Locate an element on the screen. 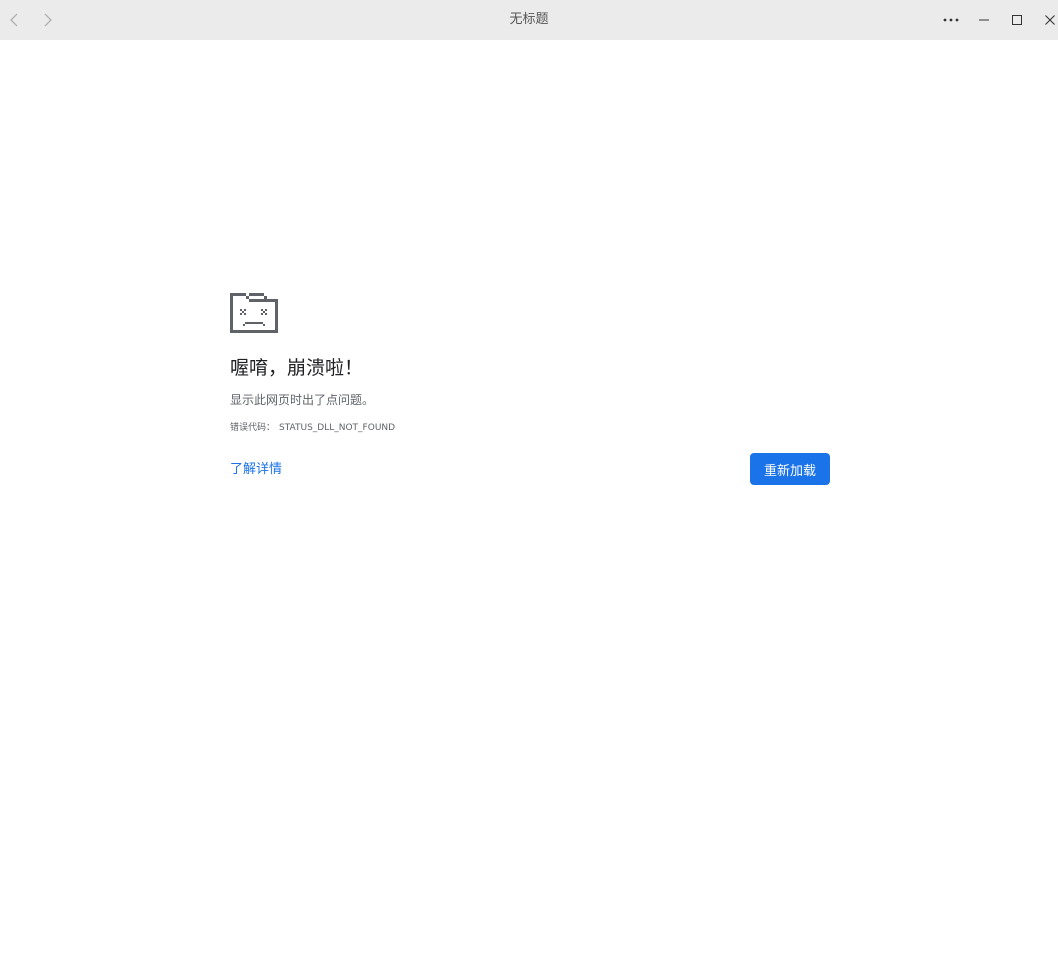 The image size is (1058, 966). error-code: 错误代码： STATUS_DLL_NOT_FOUND is located at coordinates (312, 428).